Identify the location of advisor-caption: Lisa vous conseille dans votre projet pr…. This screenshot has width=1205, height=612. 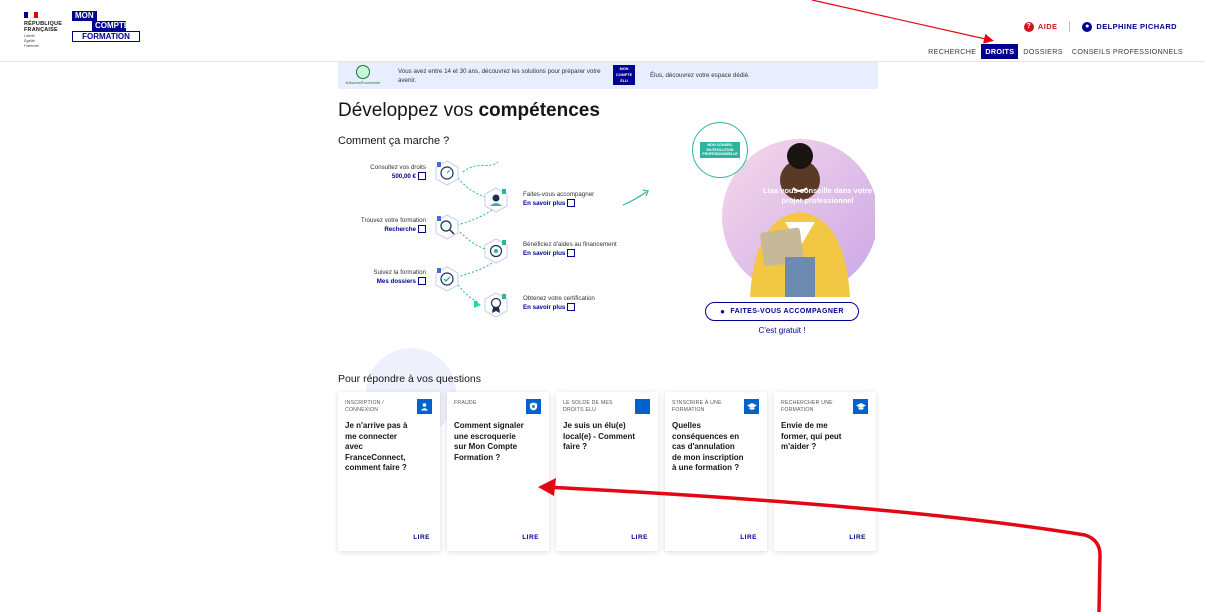
(817, 195).